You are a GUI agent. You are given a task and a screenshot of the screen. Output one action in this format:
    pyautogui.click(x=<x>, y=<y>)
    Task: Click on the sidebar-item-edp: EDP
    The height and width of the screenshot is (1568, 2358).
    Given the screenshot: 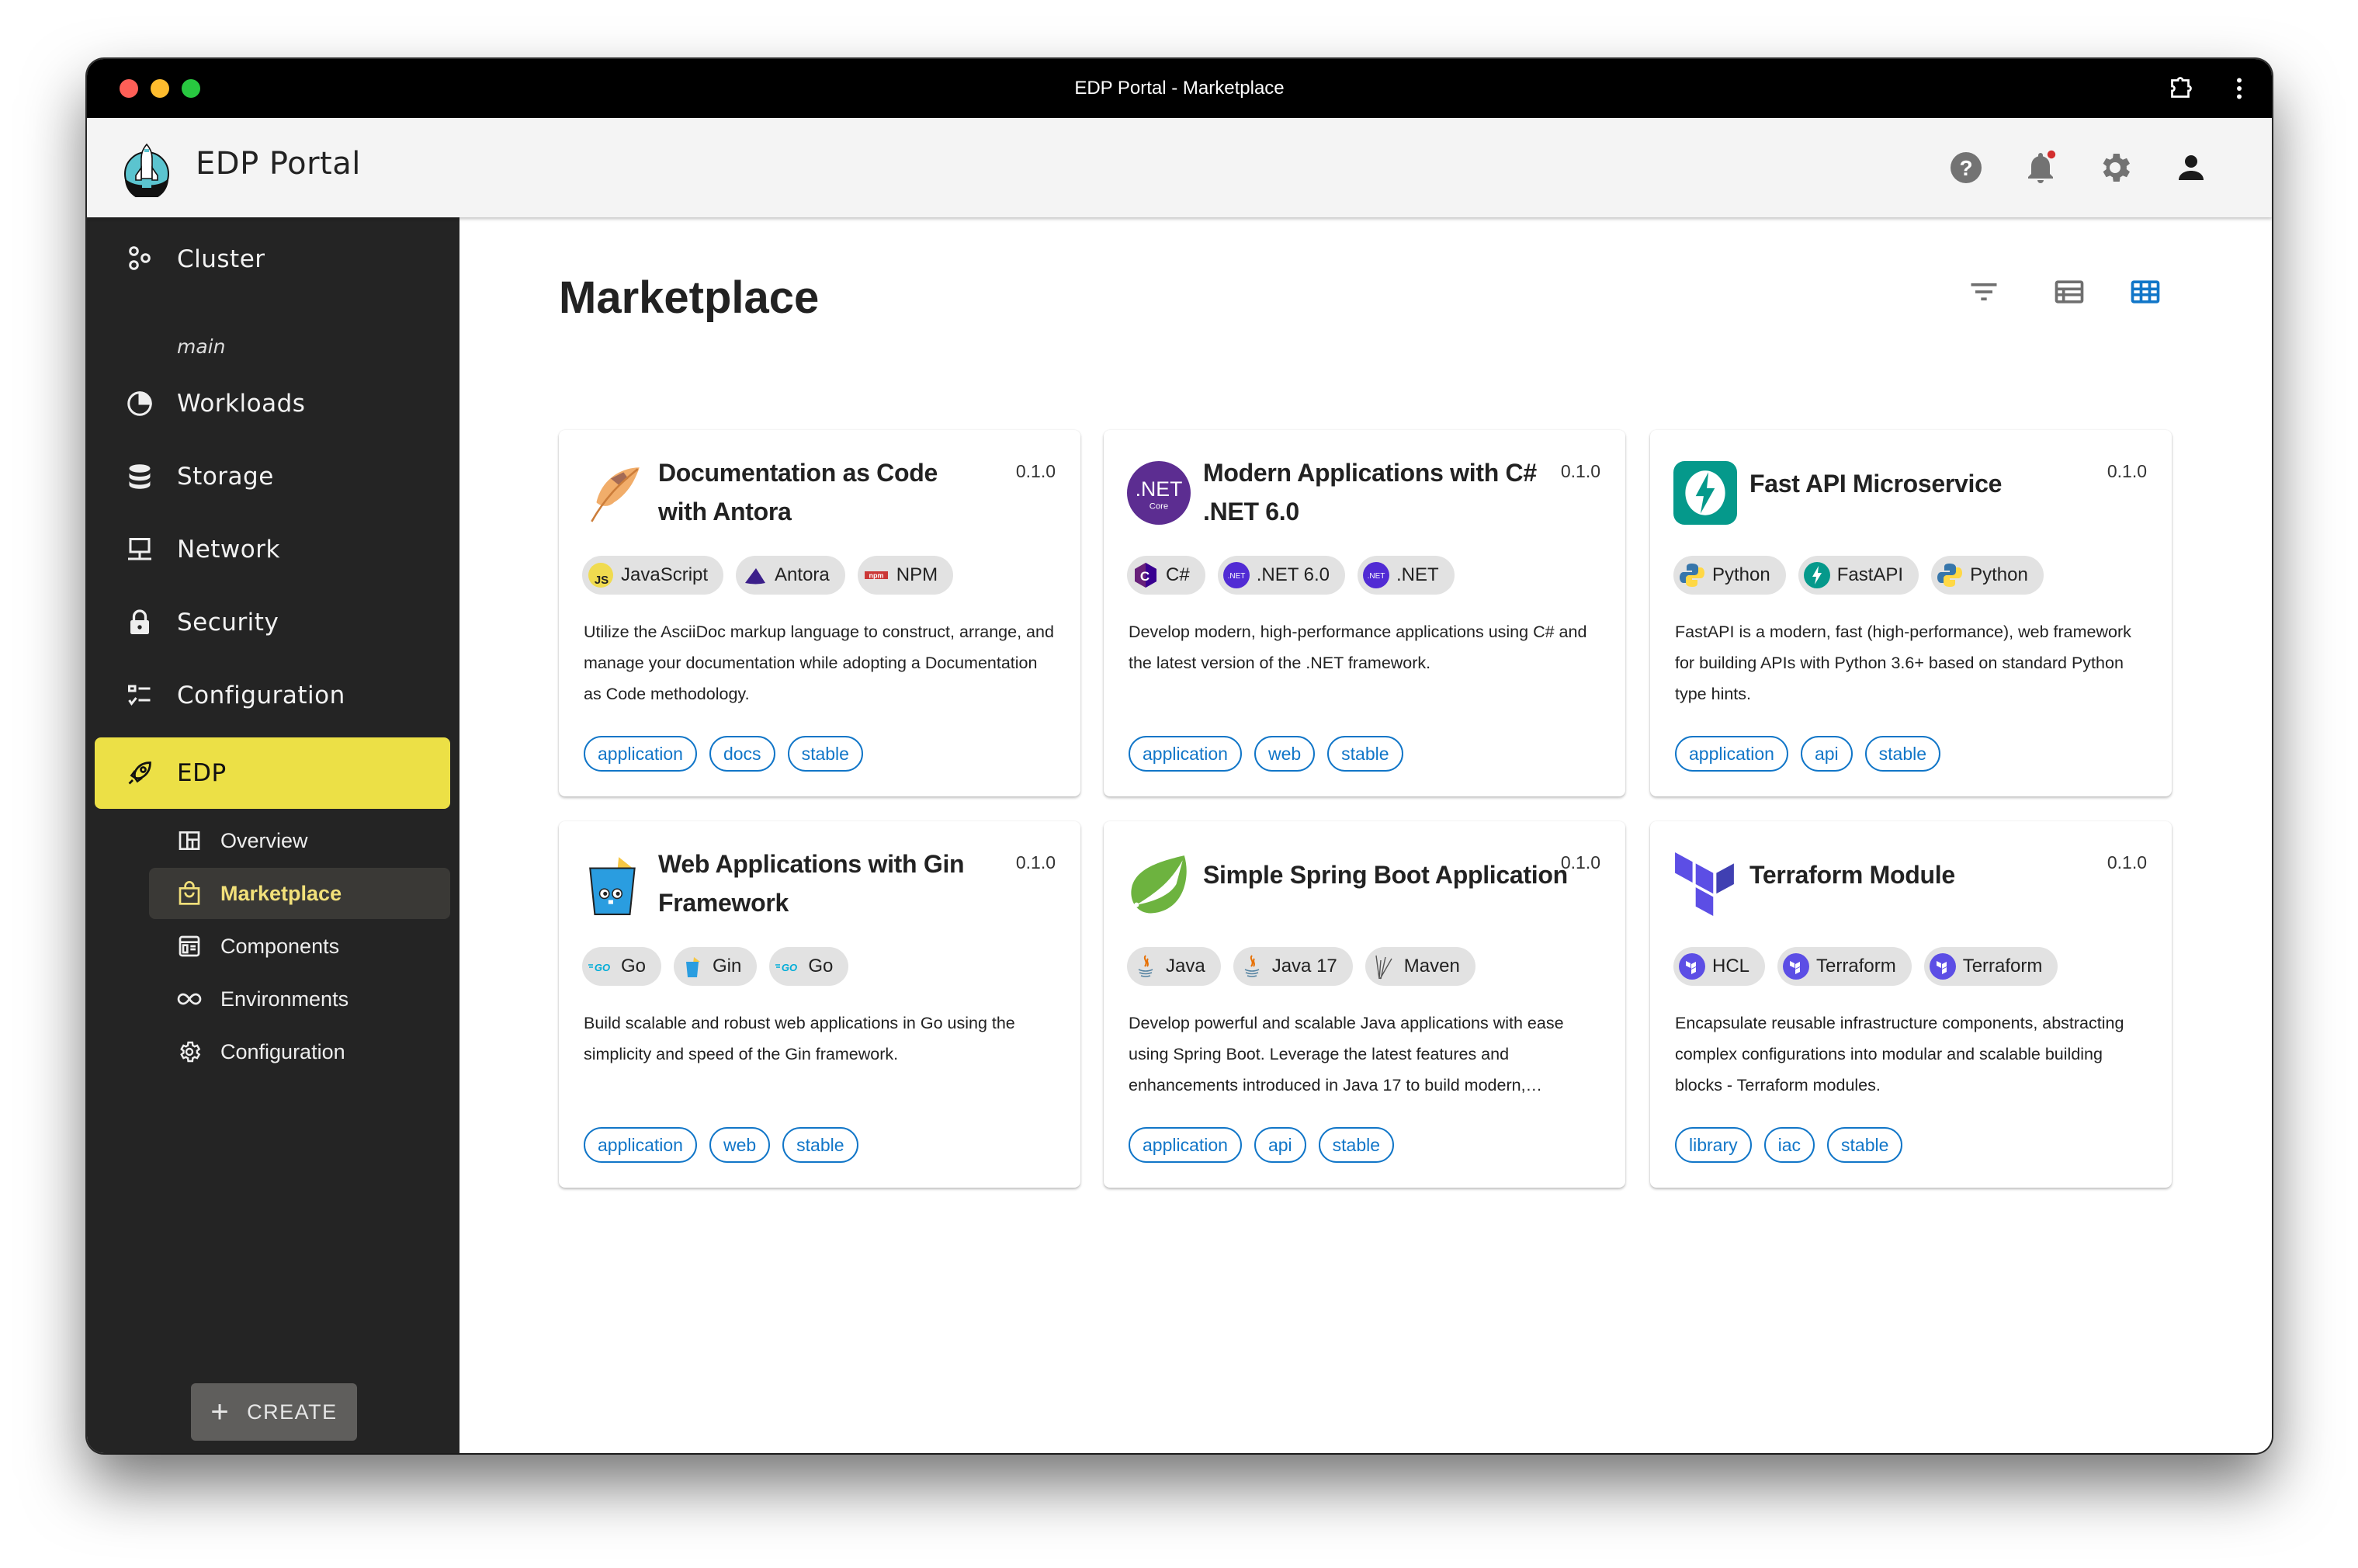 What is the action you would take?
    pyautogui.click(x=272, y=773)
    